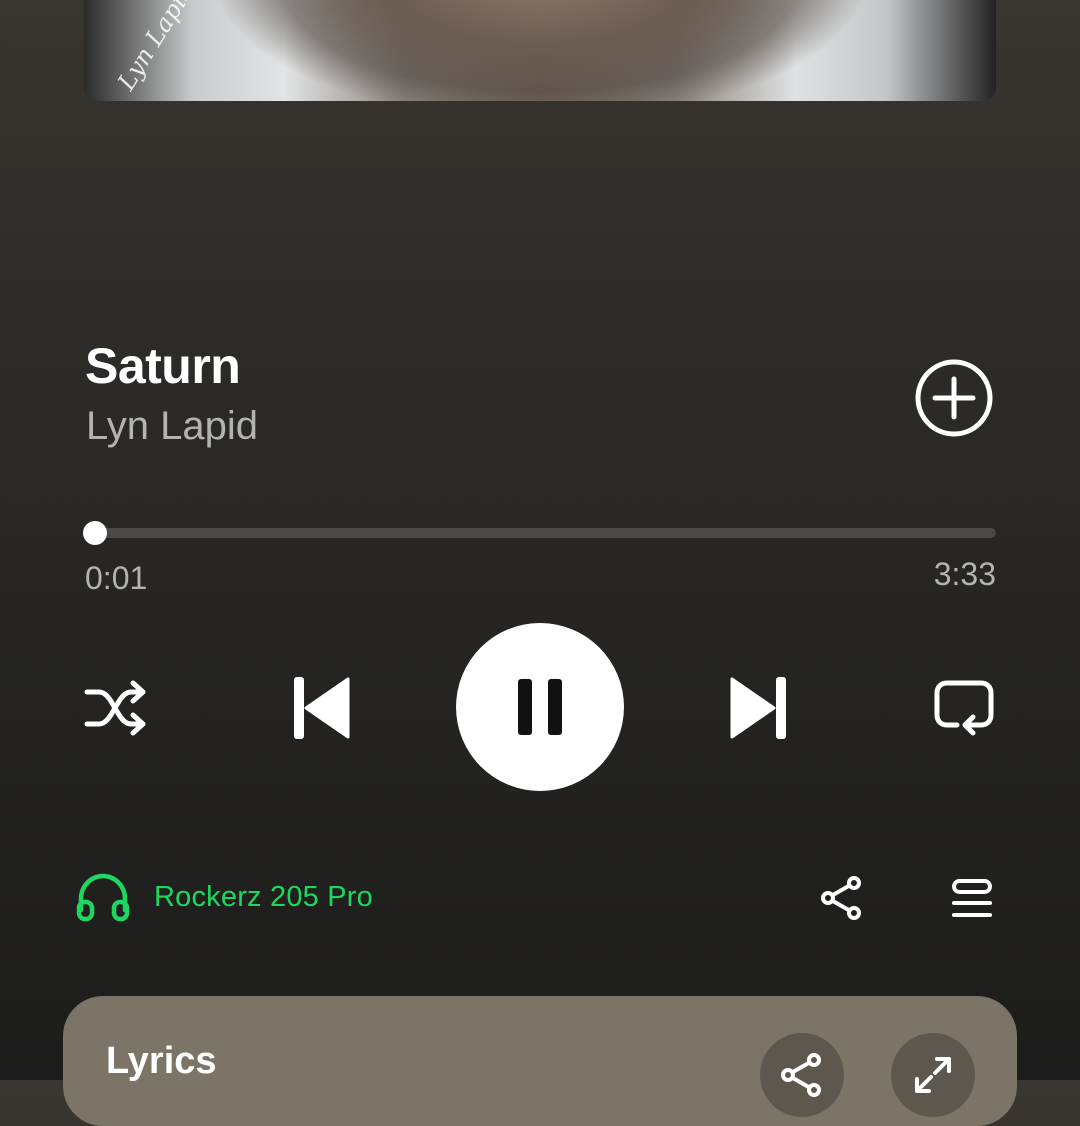  Describe the element at coordinates (263, 896) in the screenshot. I see `device-name: Rockerz 205 Pro` at that location.